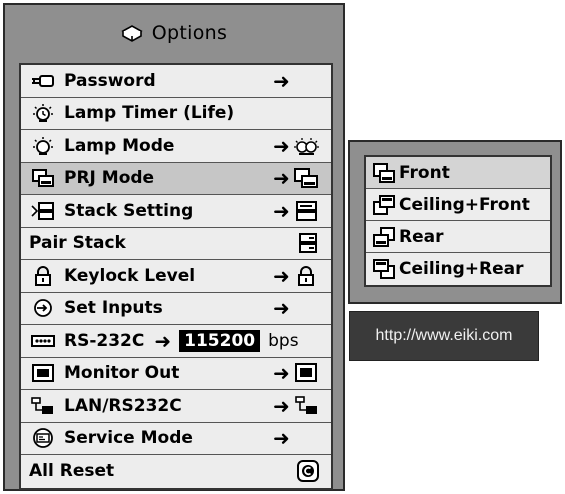  I want to click on stack-icon, so click(43, 211).